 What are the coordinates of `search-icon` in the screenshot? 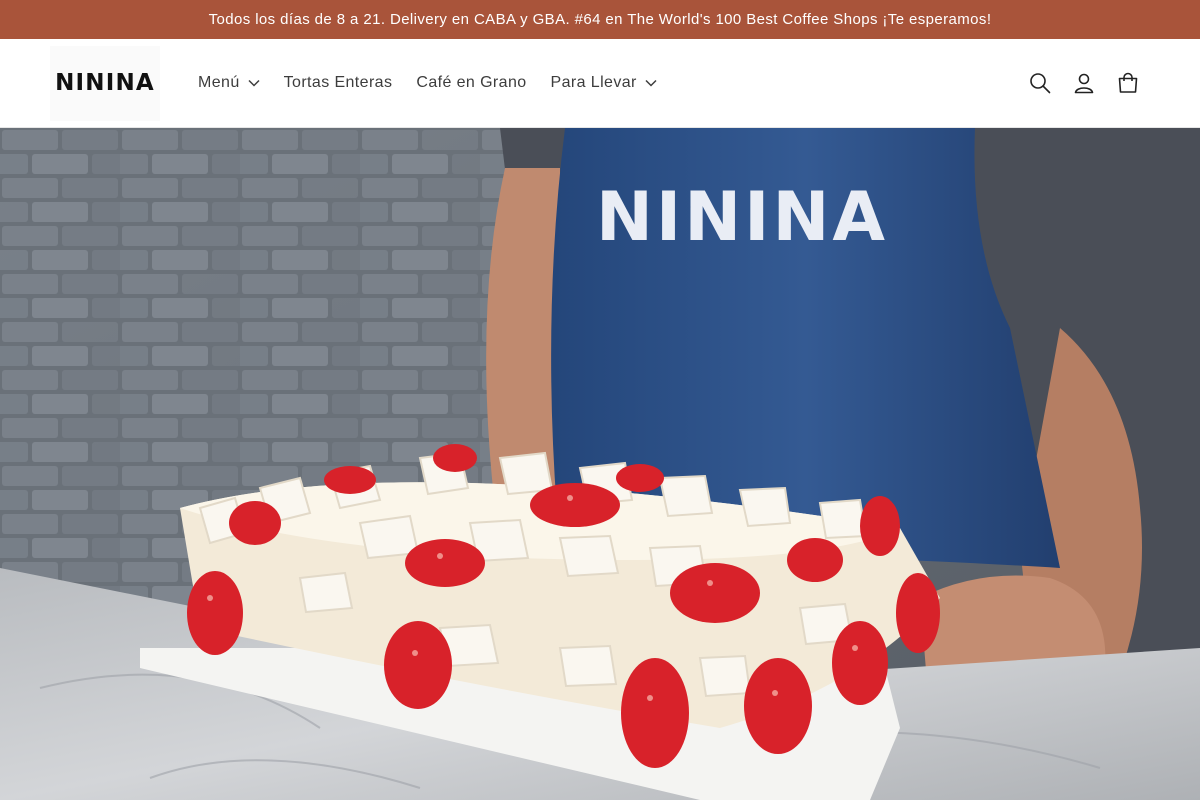 It's located at (1040, 83).